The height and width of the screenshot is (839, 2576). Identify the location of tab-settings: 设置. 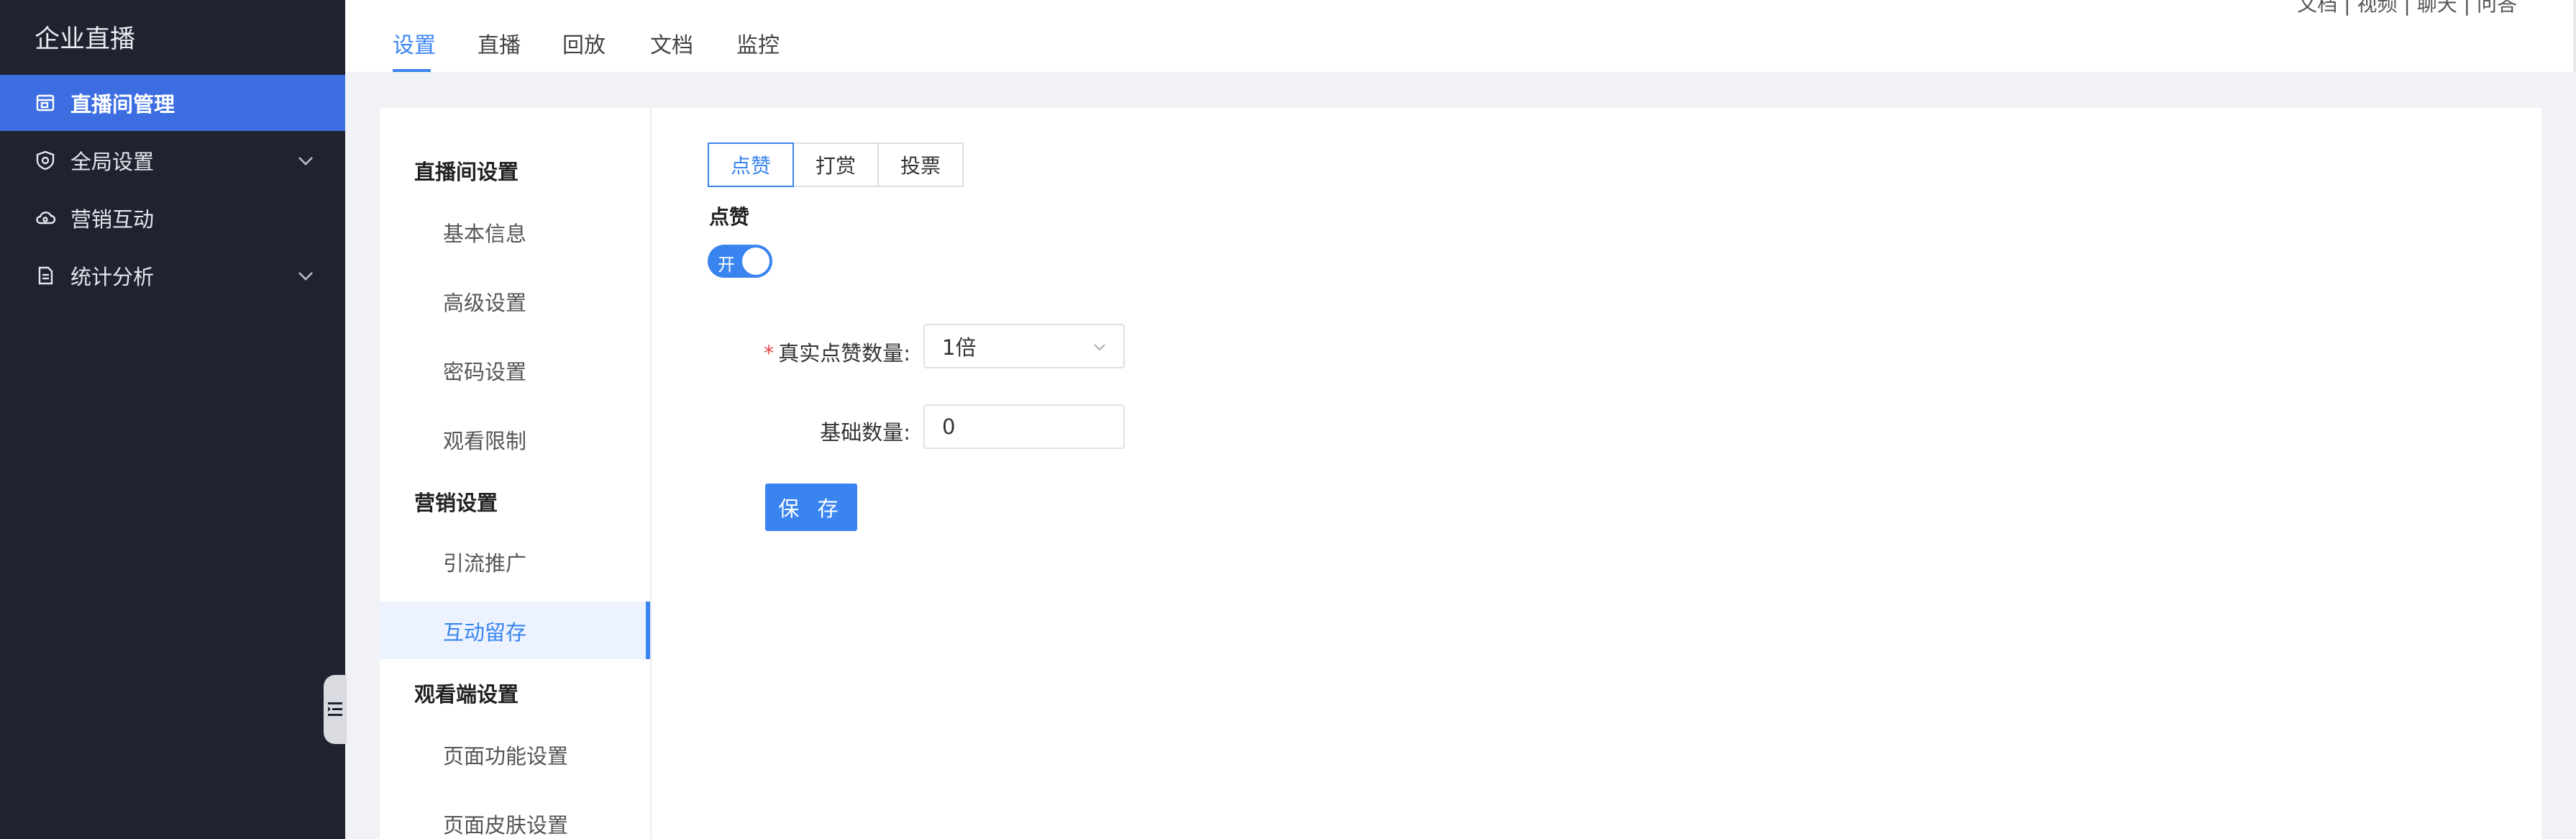
(414, 43).